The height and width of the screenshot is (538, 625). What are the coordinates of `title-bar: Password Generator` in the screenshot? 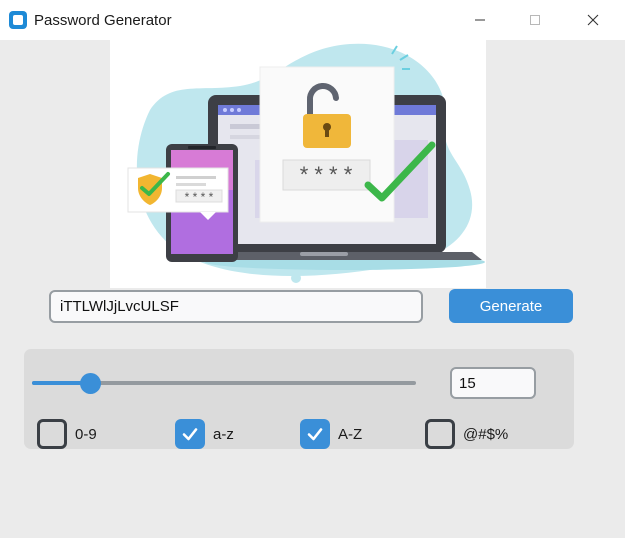 It's located at (312, 20).